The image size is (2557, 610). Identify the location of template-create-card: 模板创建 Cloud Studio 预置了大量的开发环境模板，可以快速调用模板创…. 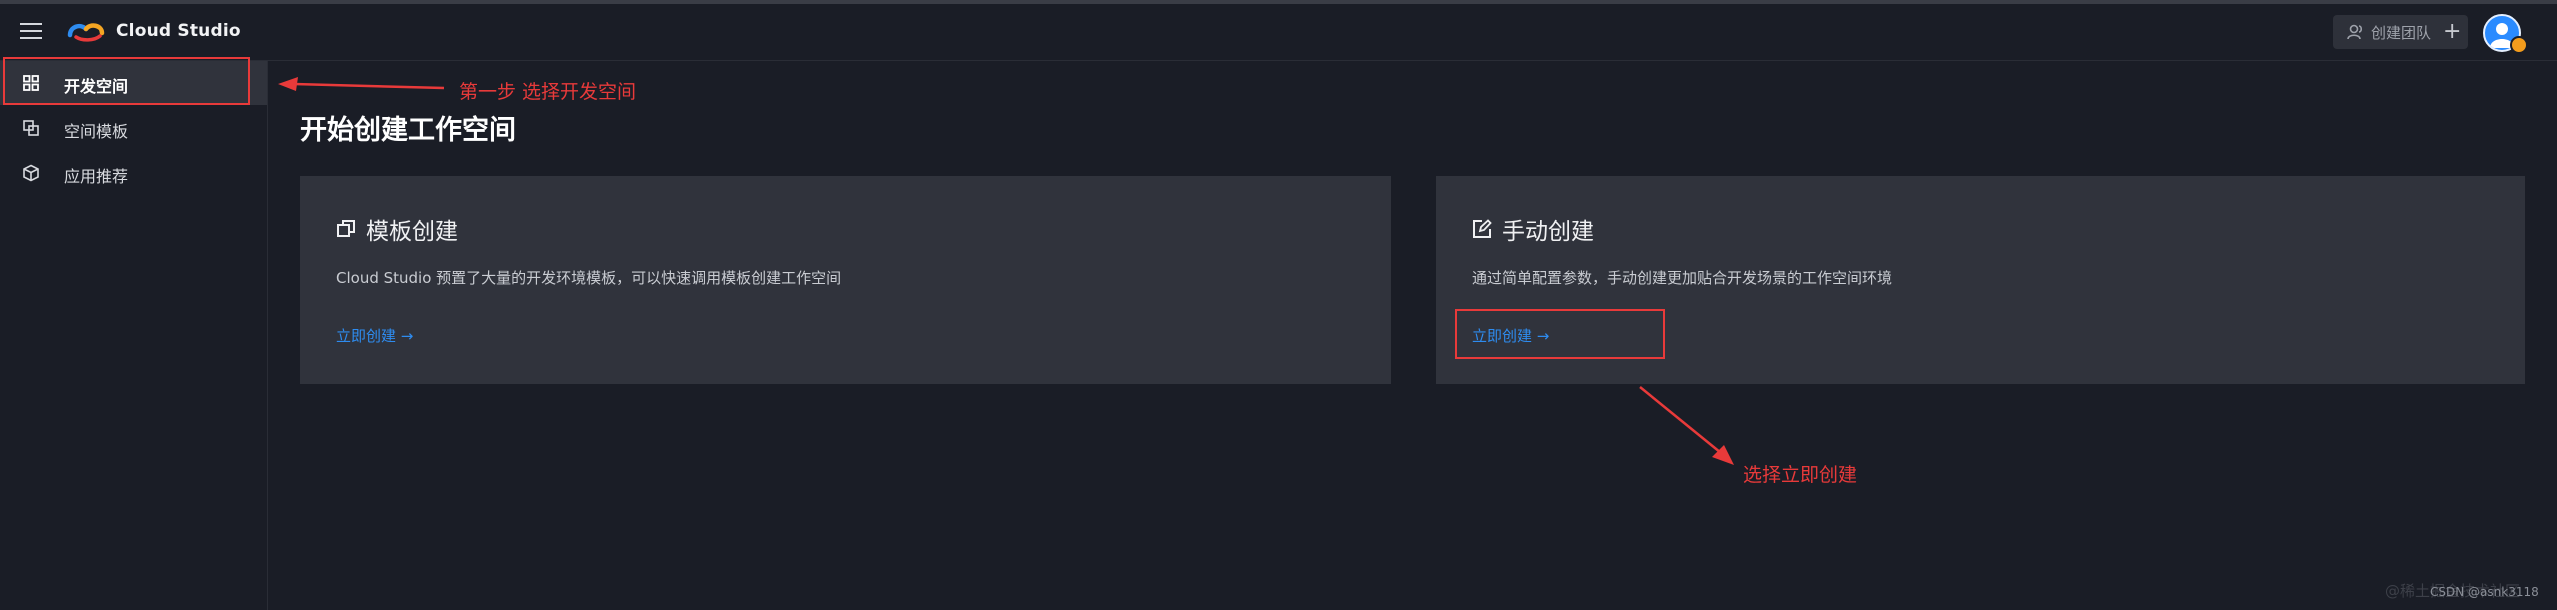
(845, 280).